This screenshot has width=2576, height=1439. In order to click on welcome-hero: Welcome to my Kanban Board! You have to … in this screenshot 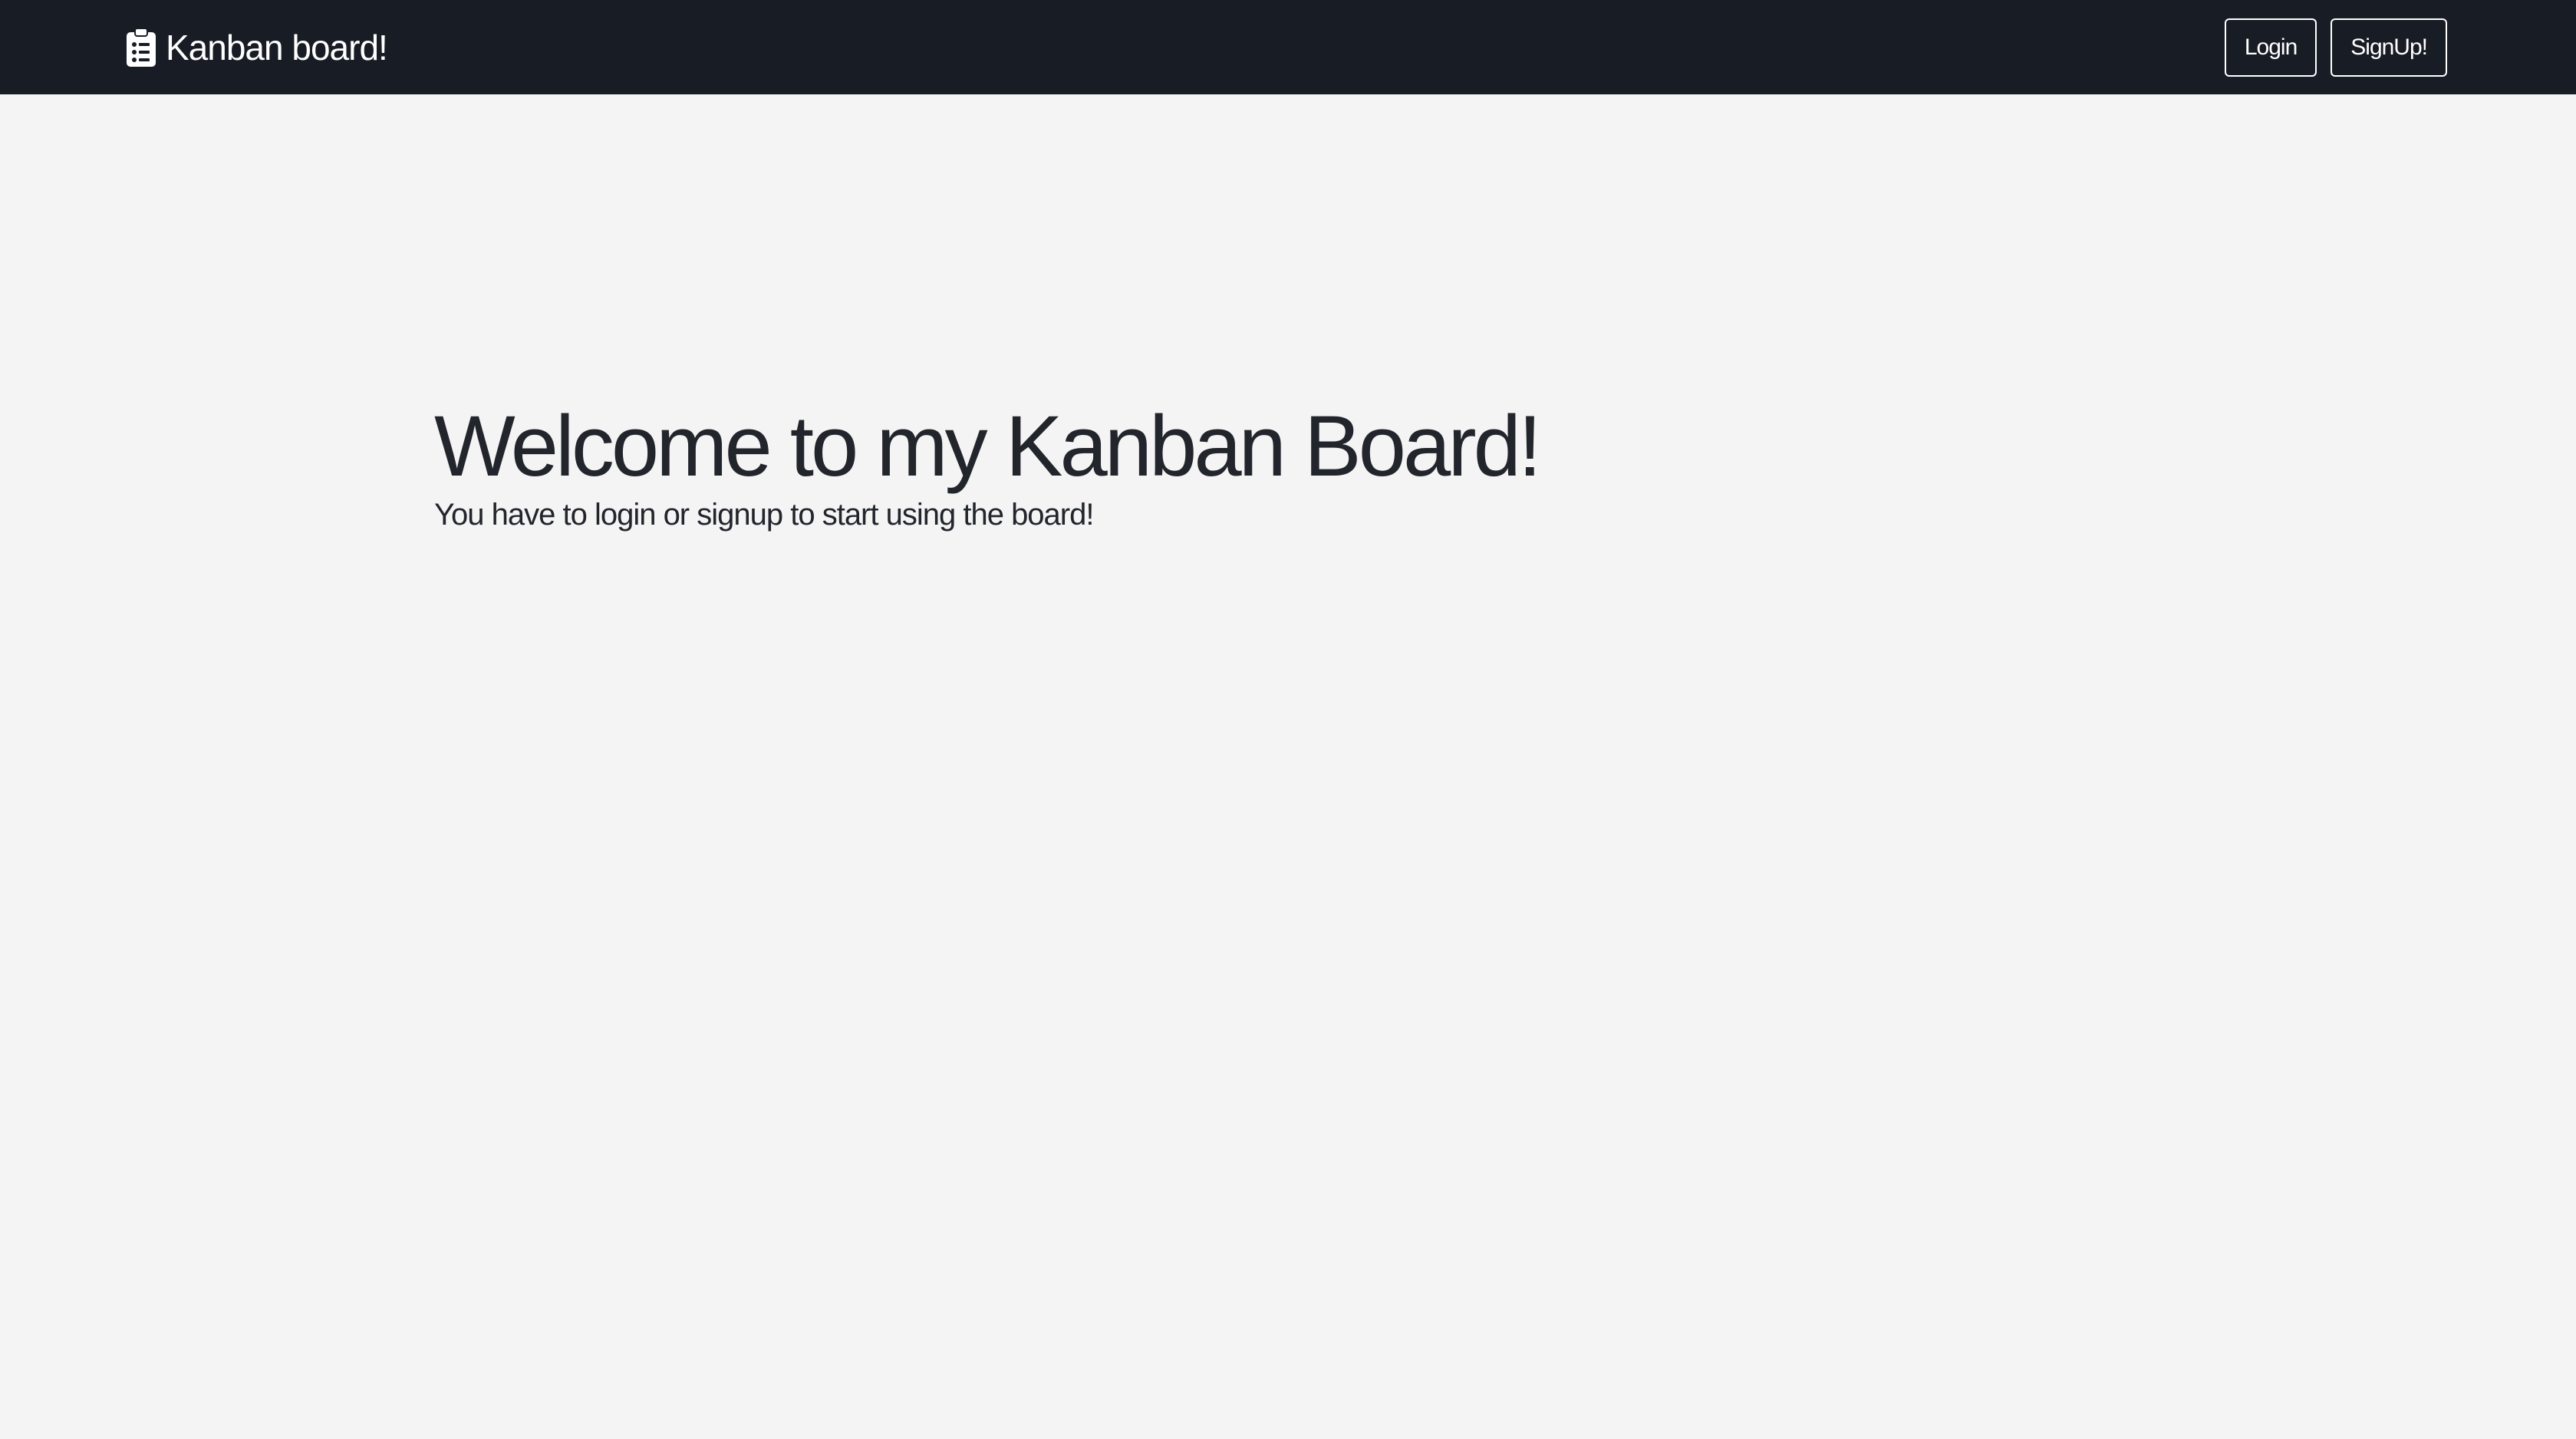, I will do `click(988, 465)`.